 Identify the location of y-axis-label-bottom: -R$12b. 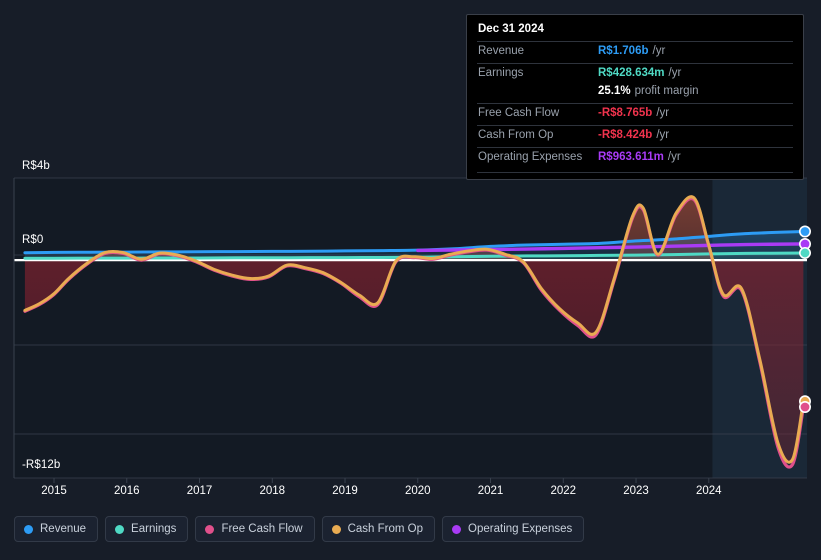
(41, 465).